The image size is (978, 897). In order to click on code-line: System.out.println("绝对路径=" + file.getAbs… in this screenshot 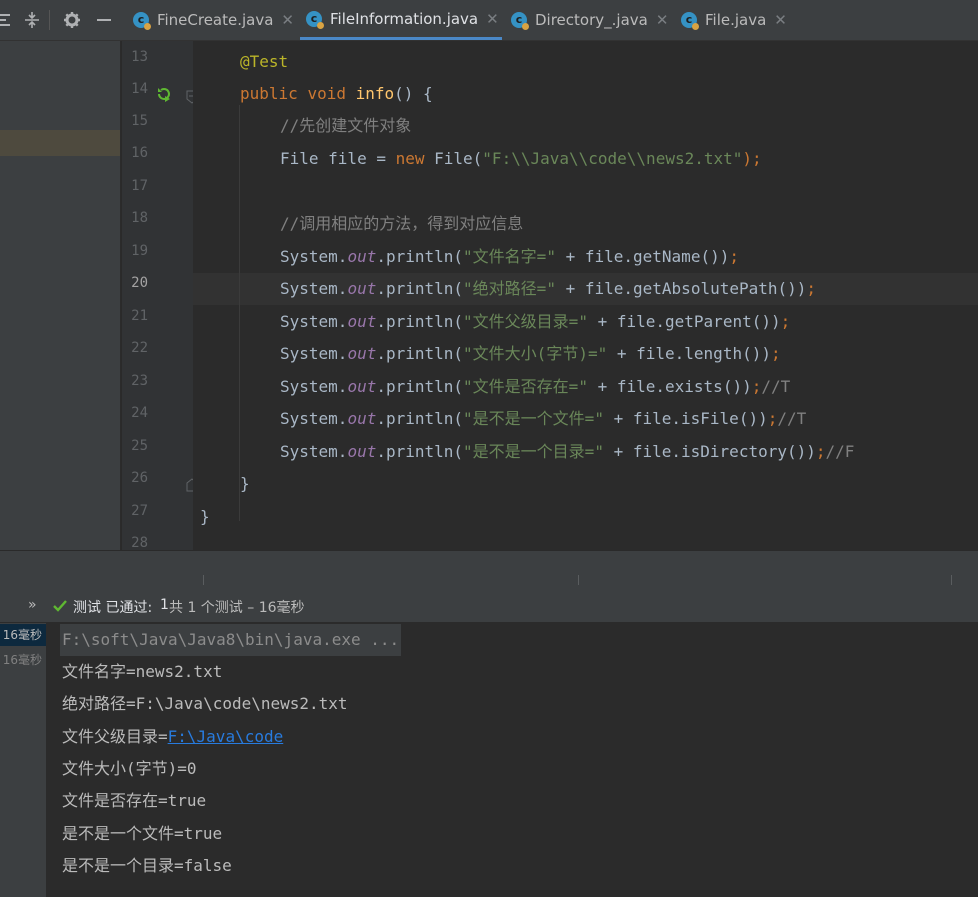, I will do `click(548, 289)`.